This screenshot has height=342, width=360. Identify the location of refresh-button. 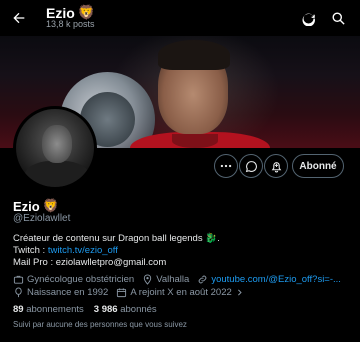
(308, 18).